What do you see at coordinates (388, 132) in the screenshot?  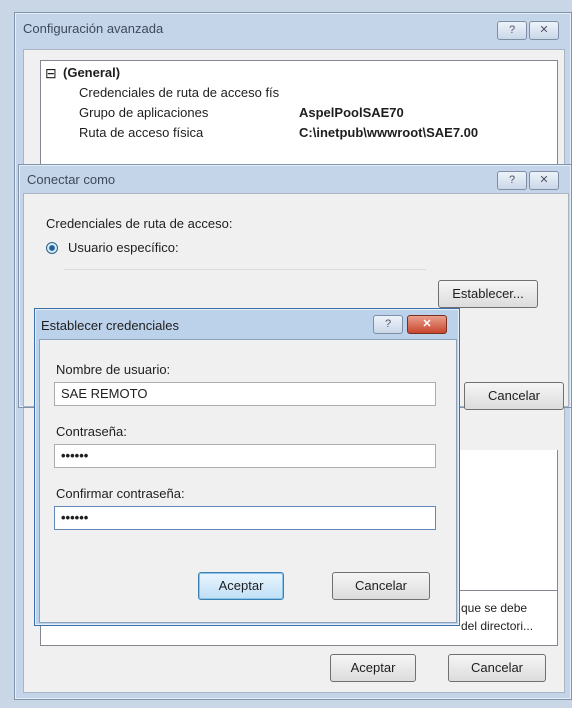 I see `property-value: C:\inetpub\wwwroot\SAE7.00` at bounding box center [388, 132].